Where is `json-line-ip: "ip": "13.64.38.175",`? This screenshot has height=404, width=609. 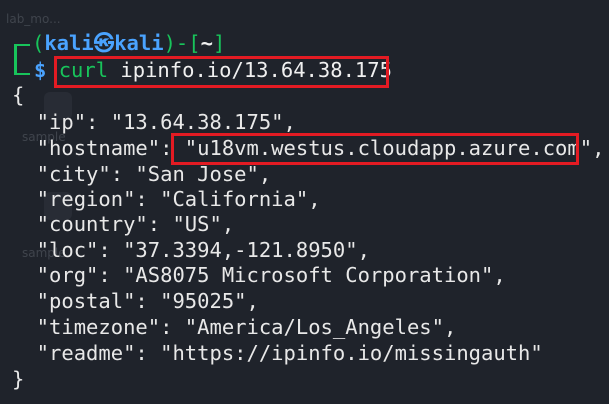
json-line-ip: "ip": "13.64.38.175", is located at coordinates (154, 122).